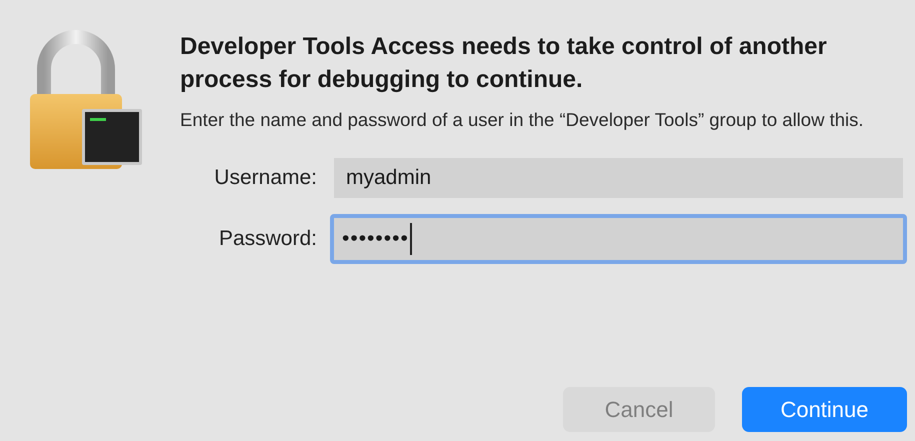 The height and width of the screenshot is (441, 915). Describe the element at coordinates (504, 63) in the screenshot. I see `dialog-title: Developer Tools Access needs to take control of another process for debugging to continue.` at that location.